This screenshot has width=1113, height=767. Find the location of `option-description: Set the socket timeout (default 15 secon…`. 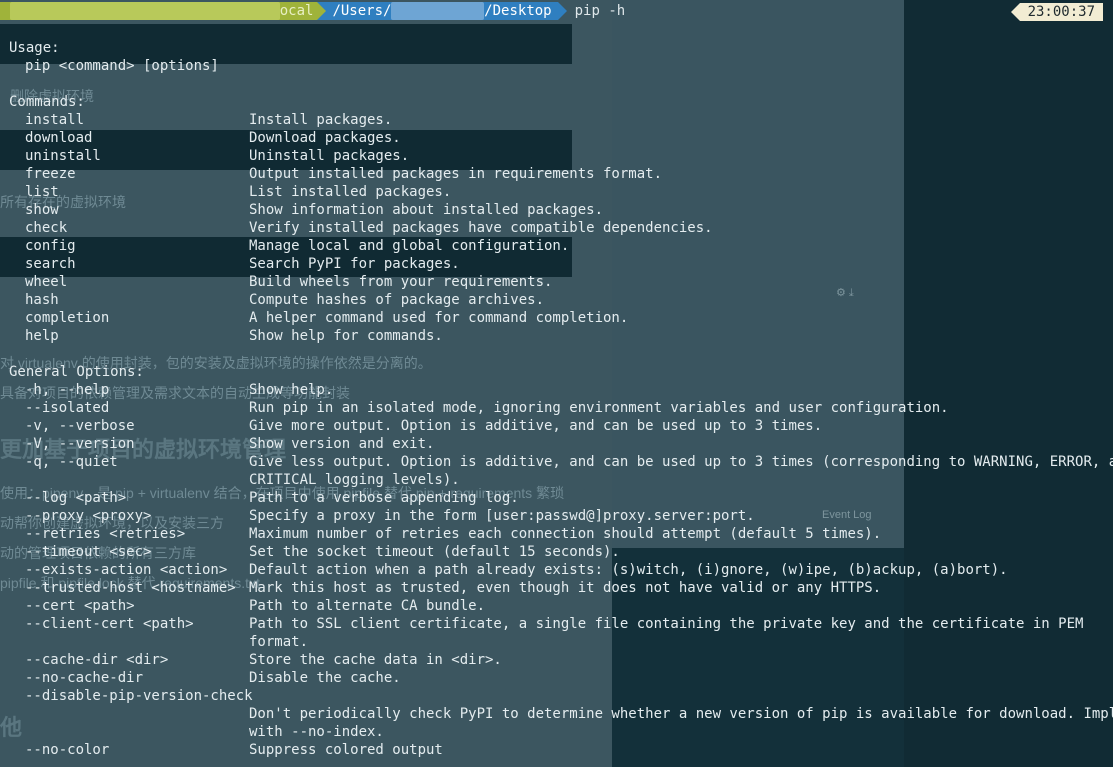

option-description: Set the socket timeout (default 15 secon… is located at coordinates (434, 552).